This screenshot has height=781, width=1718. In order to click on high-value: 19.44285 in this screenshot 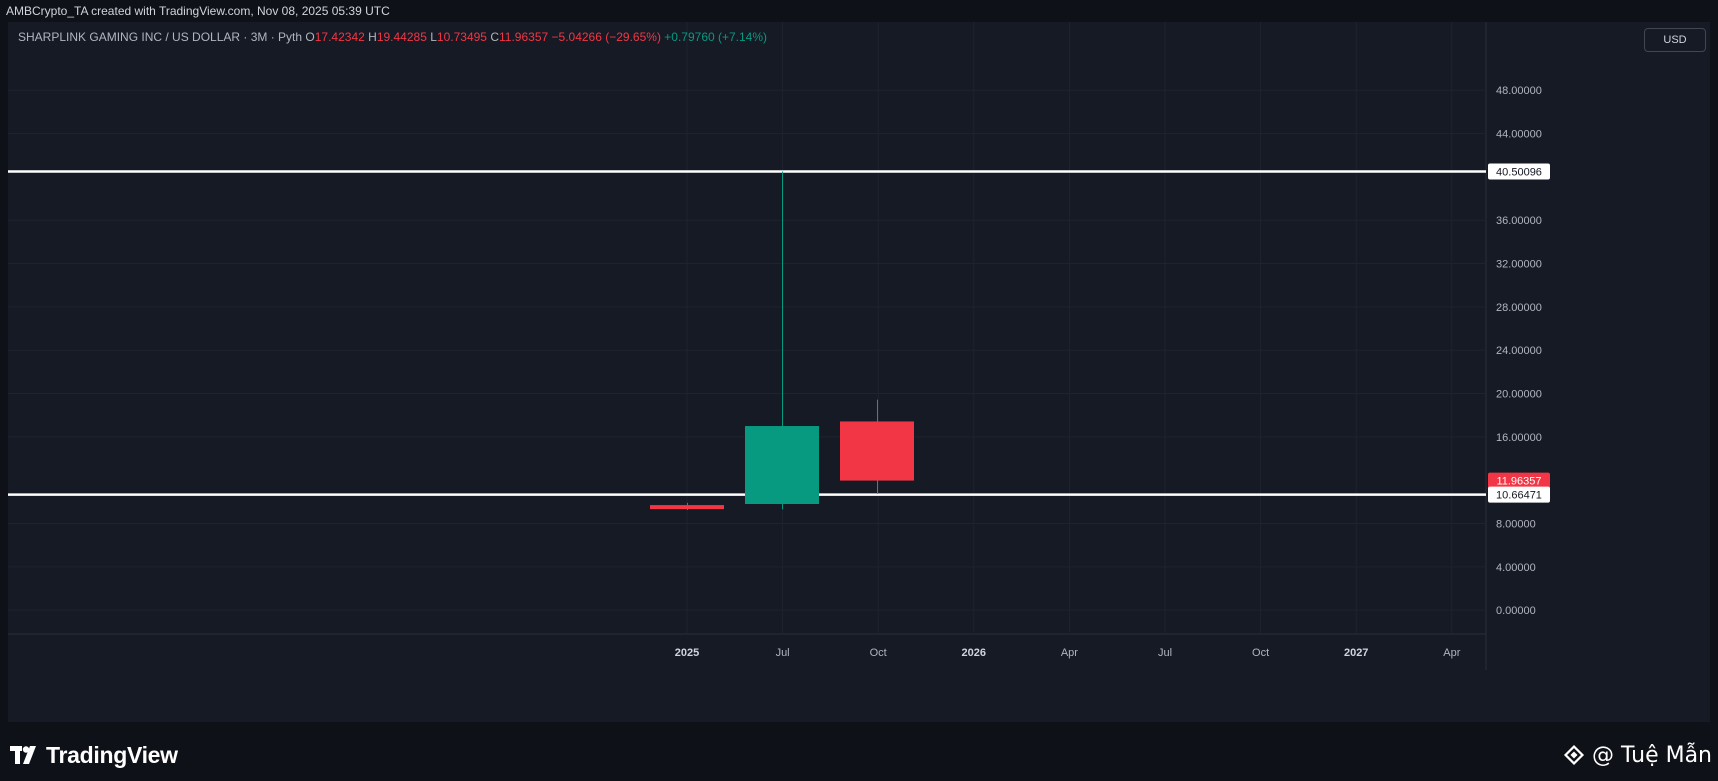, I will do `click(401, 37)`.